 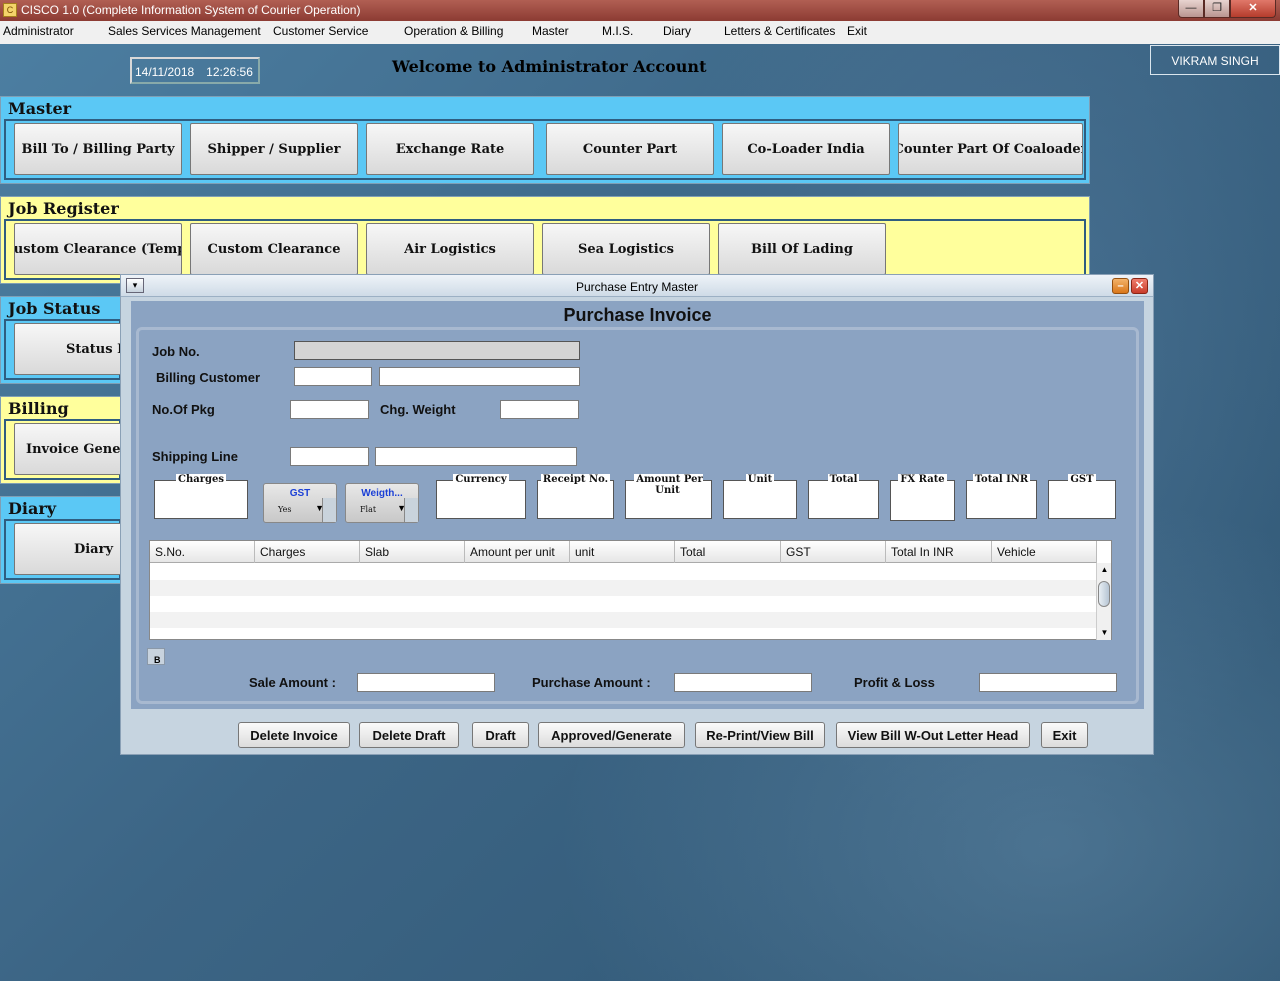 I want to click on fx-rate-field: FX Rate, so click(x=922, y=497).